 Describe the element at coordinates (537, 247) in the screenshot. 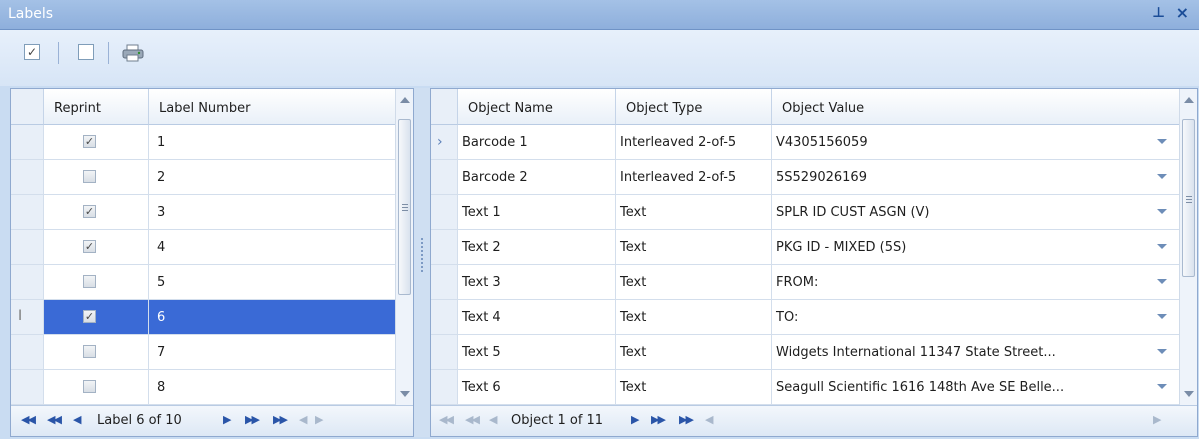

I see `object-name-cell: Text 2` at that location.